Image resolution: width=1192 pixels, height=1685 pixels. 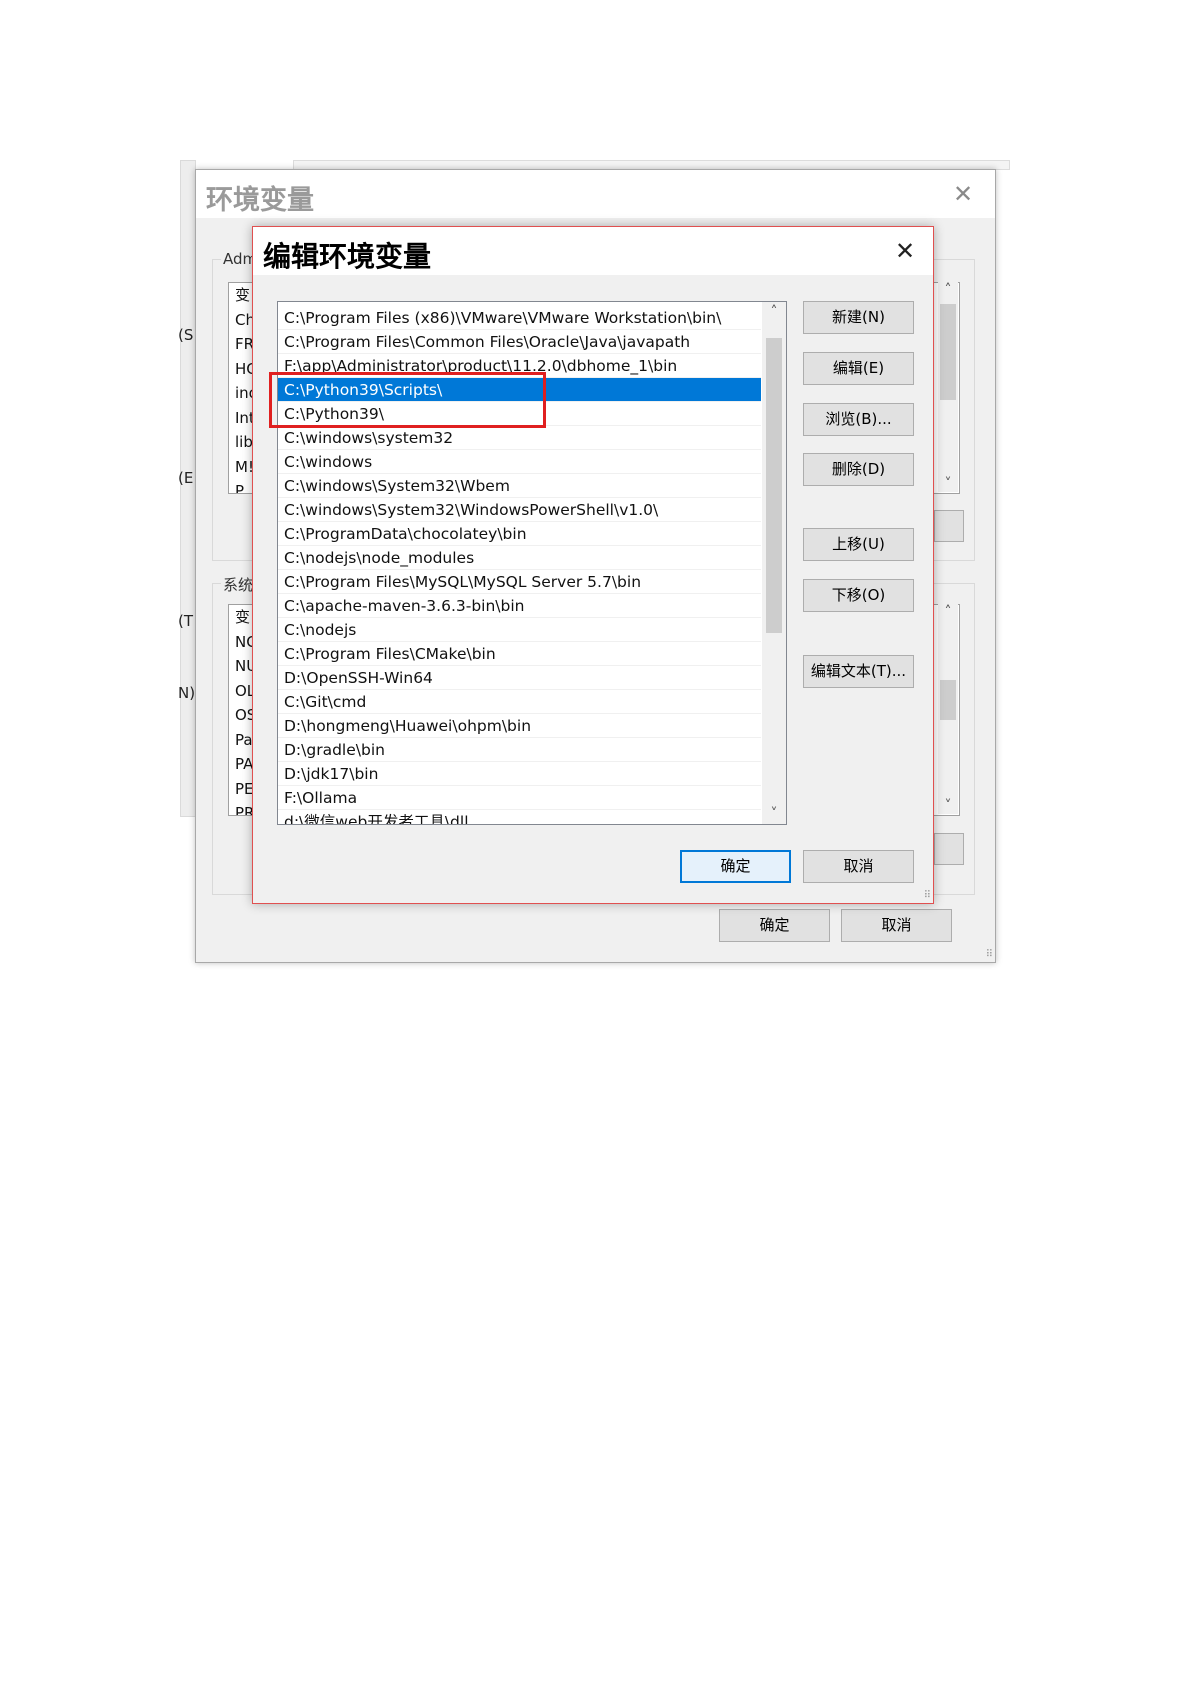 What do you see at coordinates (519, 534) in the screenshot?
I see `path-row: C:\ProgramData\chocolatey\bin` at bounding box center [519, 534].